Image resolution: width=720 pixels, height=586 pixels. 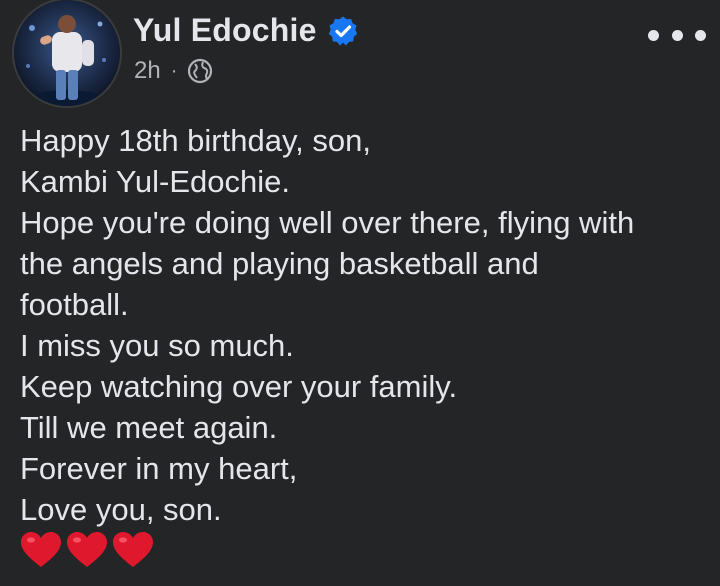 What do you see at coordinates (239, 386) in the screenshot?
I see `post-line: Keep watching over your family.` at bounding box center [239, 386].